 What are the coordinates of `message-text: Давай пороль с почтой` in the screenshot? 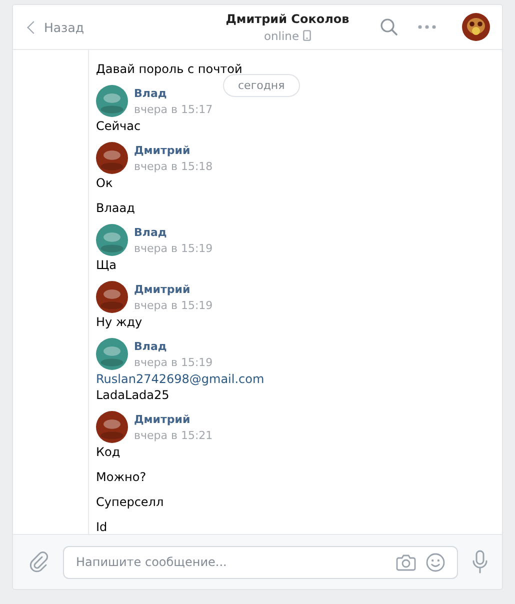 It's located at (169, 69).